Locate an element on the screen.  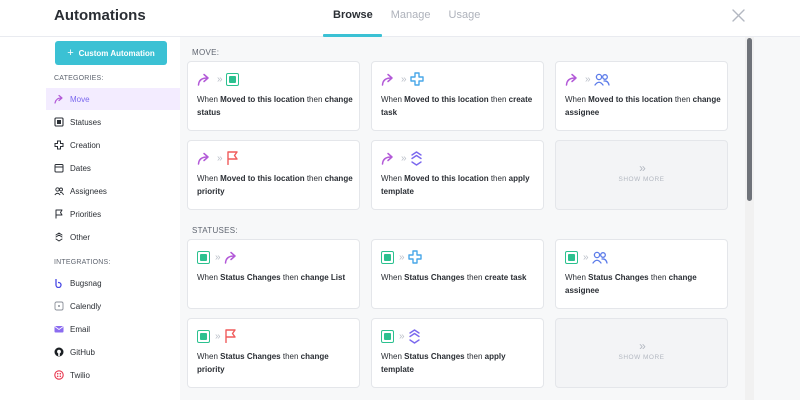
tab-usage: Usage is located at coordinates (465, 18).